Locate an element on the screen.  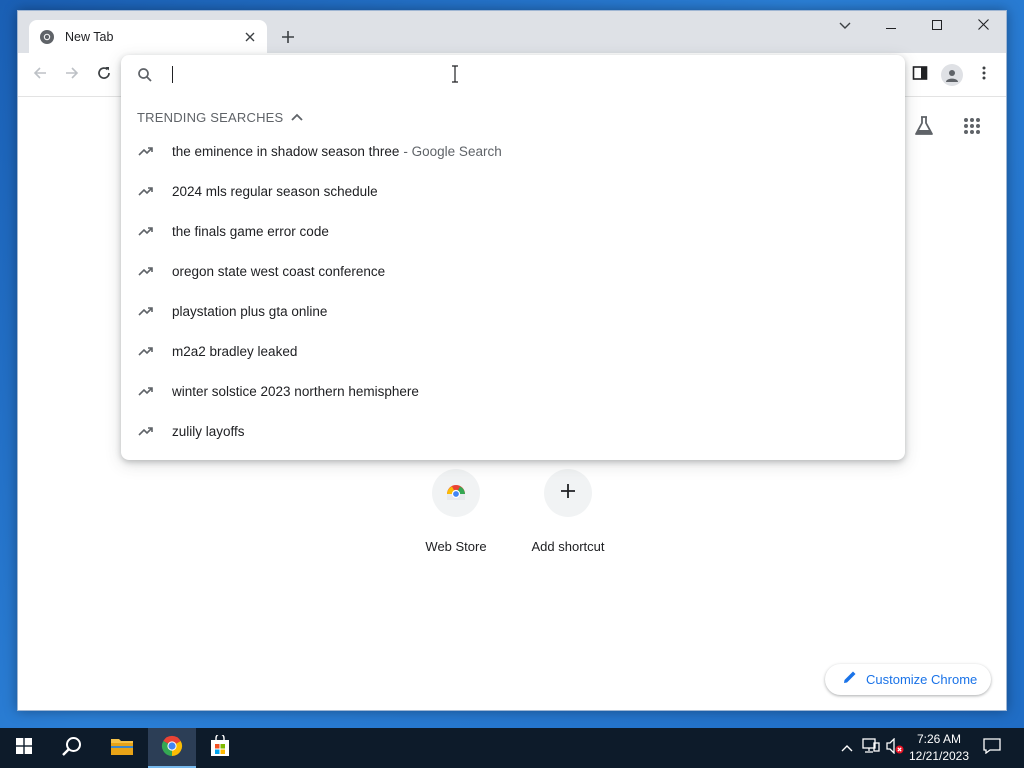
suggestion-item: playstation plus gta online is located at coordinates (513, 311).